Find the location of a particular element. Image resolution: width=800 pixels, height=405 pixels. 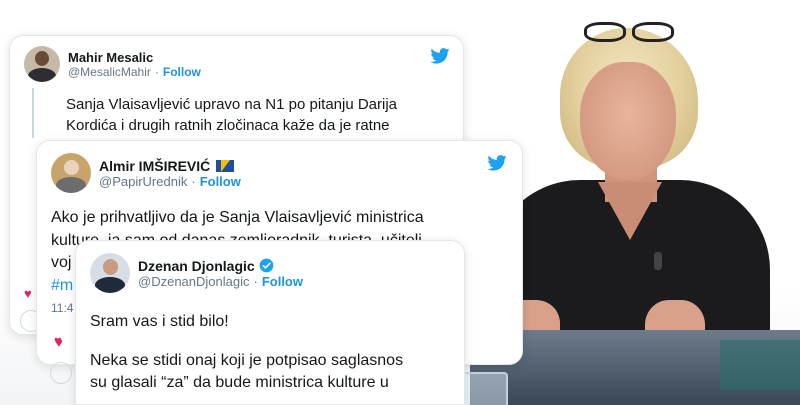

tweet-handle-row: @DzenanDjonlagic · Follow is located at coordinates (220, 281).